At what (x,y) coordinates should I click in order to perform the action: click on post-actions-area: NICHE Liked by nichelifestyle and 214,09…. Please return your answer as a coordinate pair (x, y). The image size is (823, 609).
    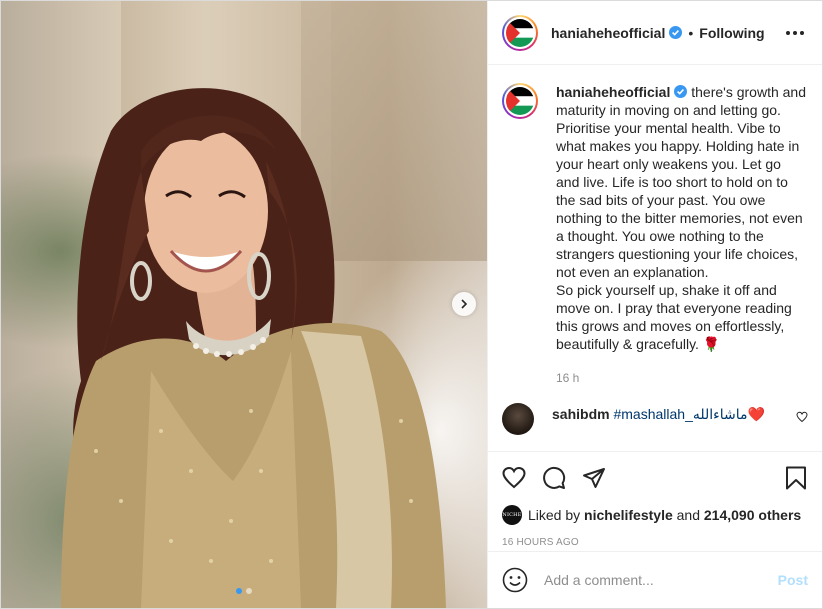
    Looking at the image, I should click on (655, 501).